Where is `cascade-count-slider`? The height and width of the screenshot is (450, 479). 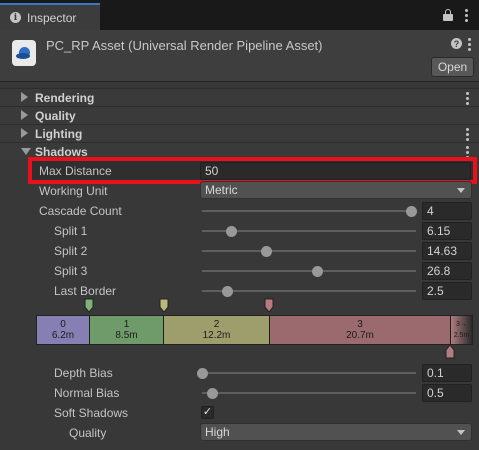 cascade-count-slider is located at coordinates (309, 211).